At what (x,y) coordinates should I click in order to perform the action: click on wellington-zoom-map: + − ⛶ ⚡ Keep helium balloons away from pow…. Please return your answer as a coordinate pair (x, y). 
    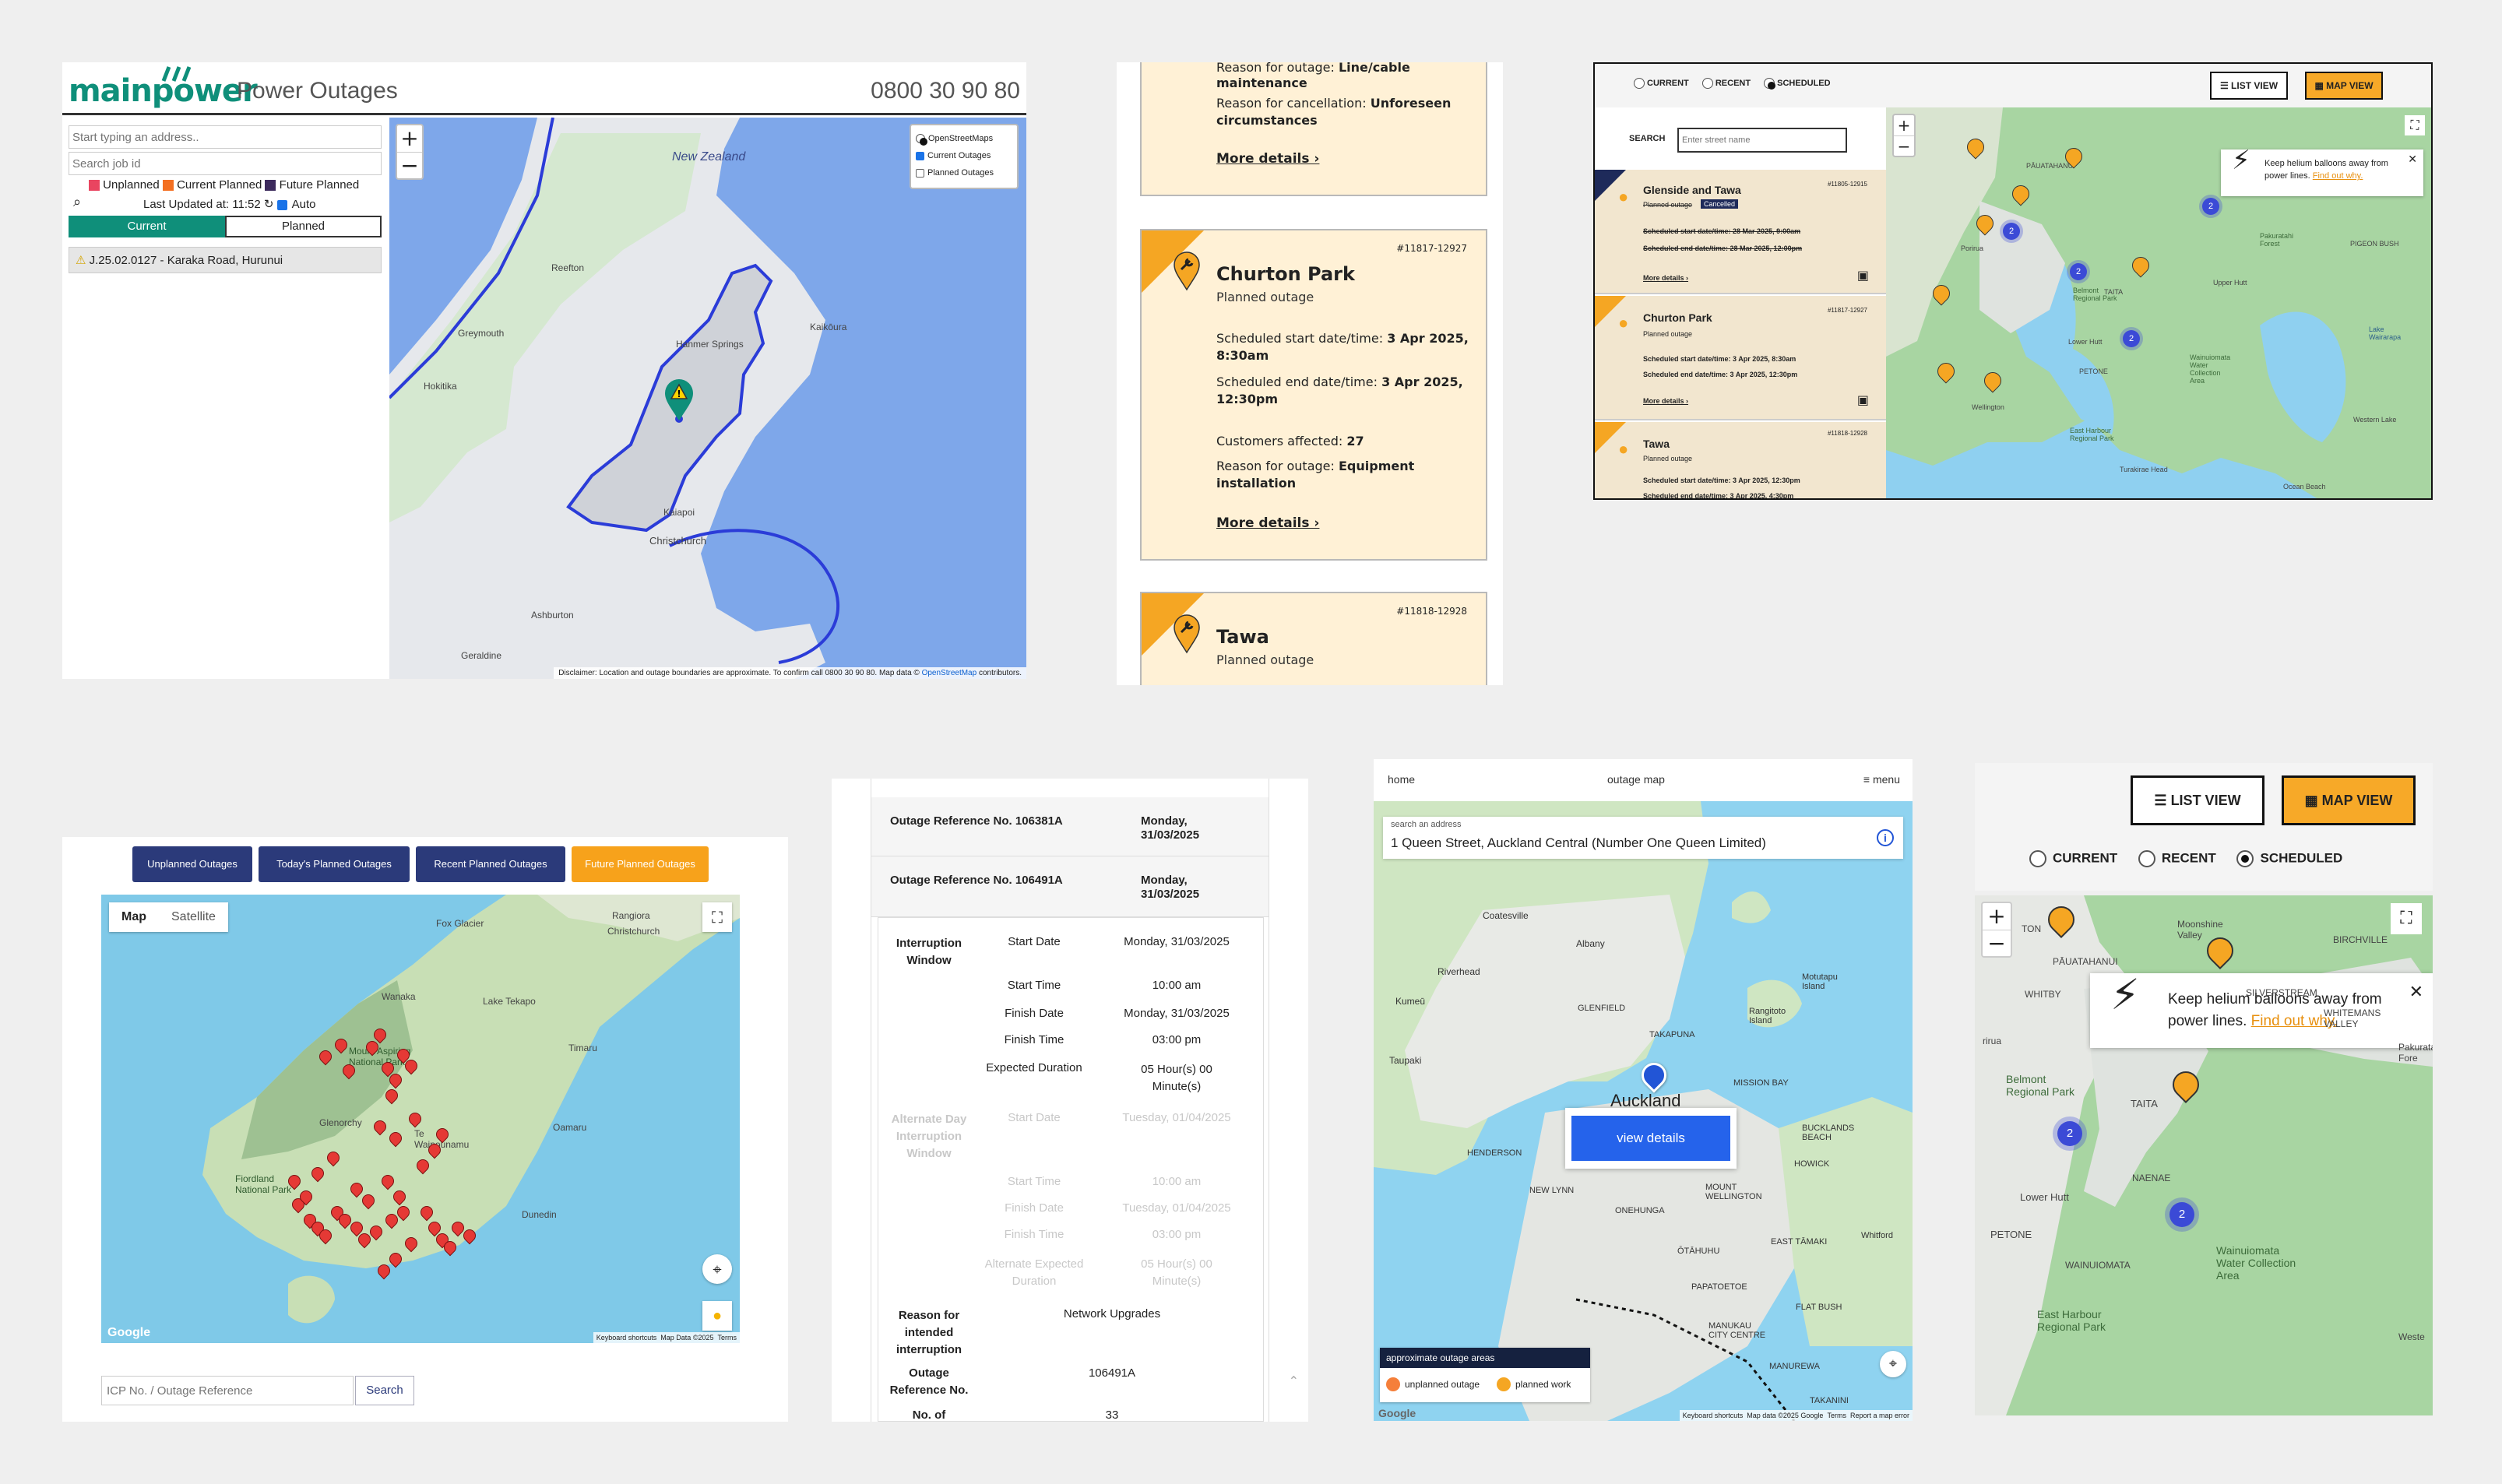
    Looking at the image, I should click on (2204, 1155).